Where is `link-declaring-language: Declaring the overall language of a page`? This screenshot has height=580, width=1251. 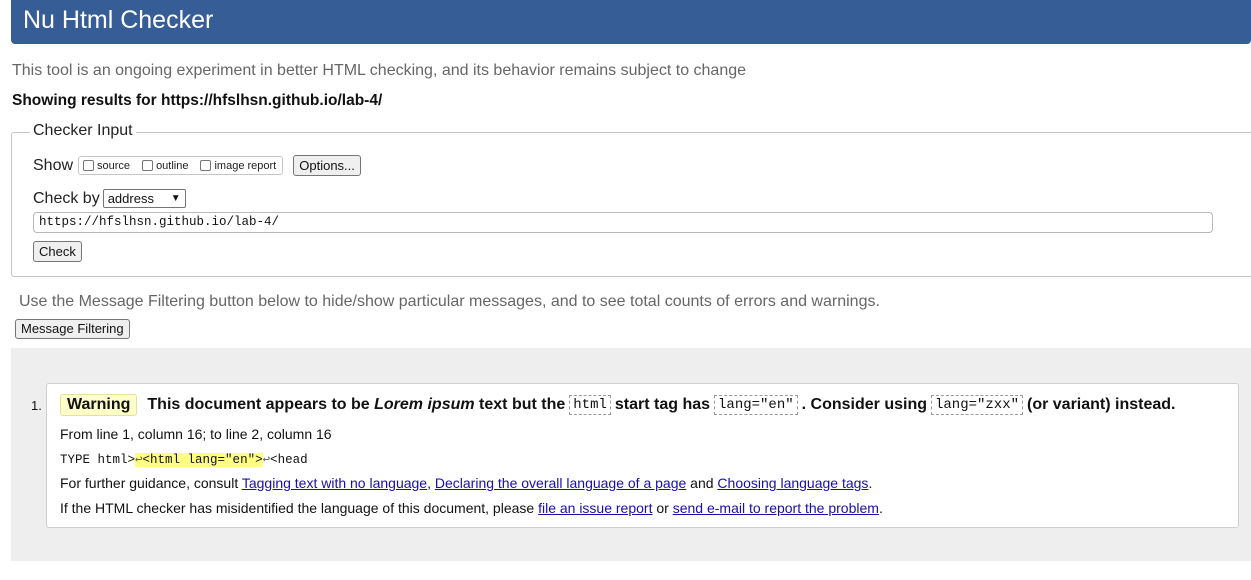
link-declaring-language: Declaring the overall language of a page is located at coordinates (560, 483).